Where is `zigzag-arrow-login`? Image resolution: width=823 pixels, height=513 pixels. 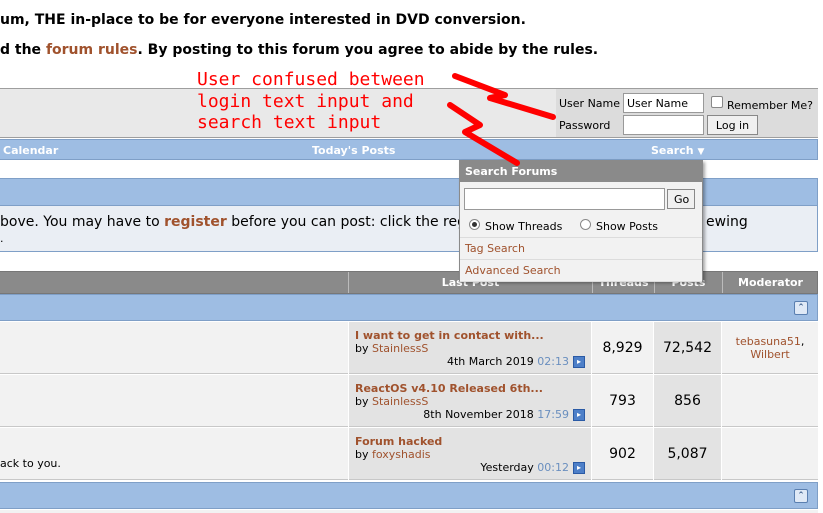 zigzag-arrow-login is located at coordinates (504, 96).